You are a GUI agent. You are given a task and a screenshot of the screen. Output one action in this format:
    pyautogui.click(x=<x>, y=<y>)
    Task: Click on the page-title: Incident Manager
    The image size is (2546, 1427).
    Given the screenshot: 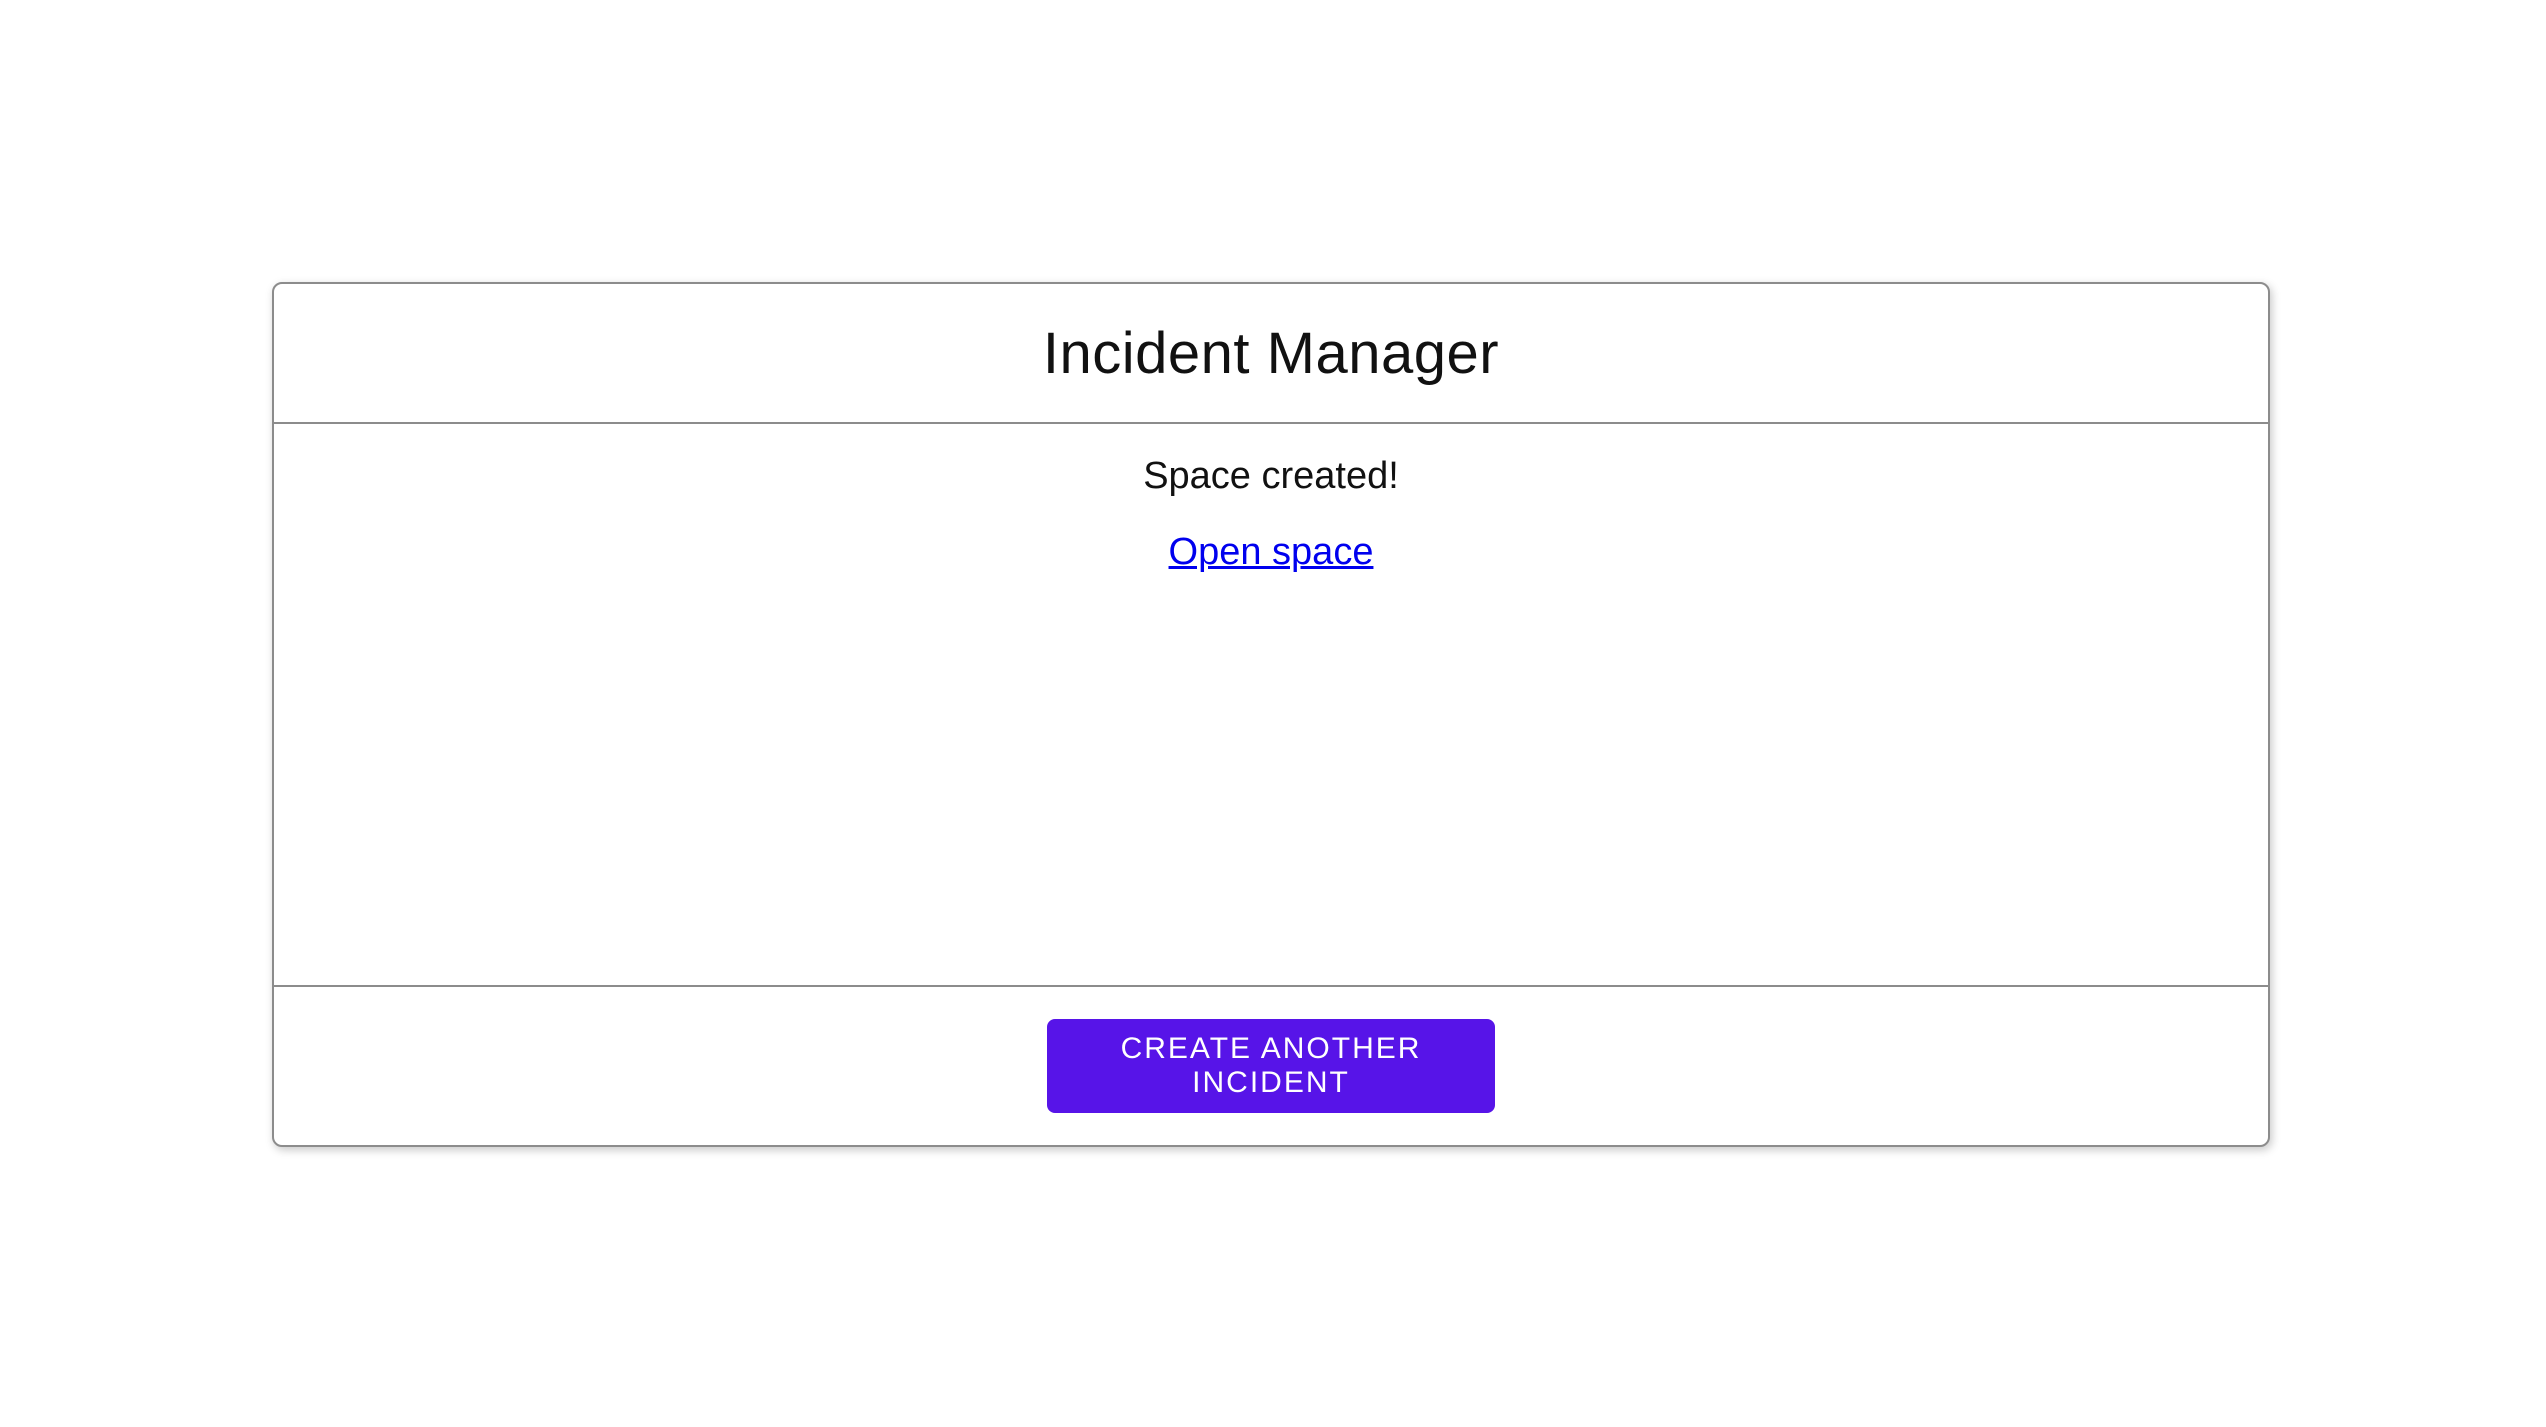 What is the action you would take?
    pyautogui.click(x=1271, y=353)
    